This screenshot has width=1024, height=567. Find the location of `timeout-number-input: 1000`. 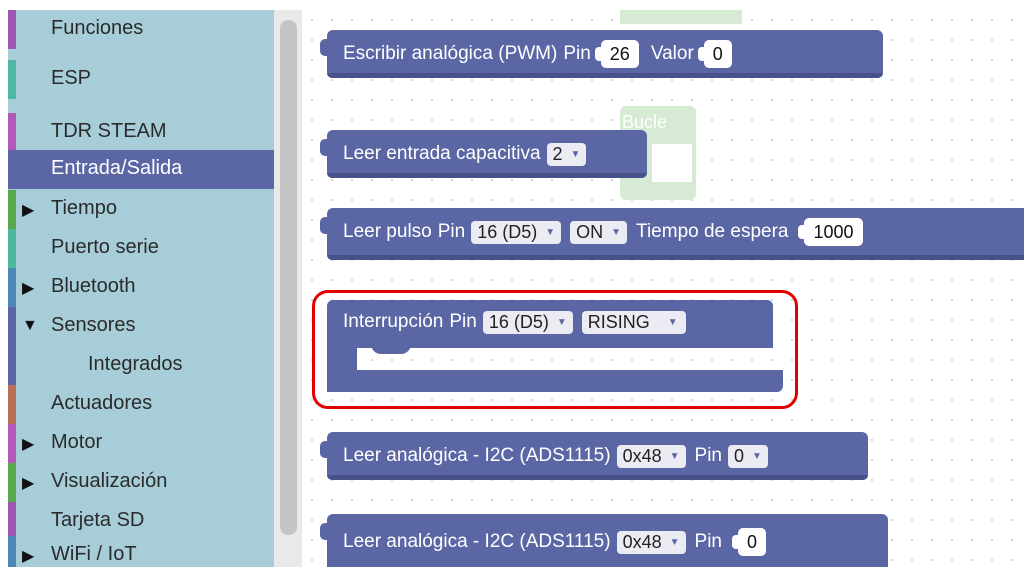

timeout-number-input: 1000 is located at coordinates (830, 232).